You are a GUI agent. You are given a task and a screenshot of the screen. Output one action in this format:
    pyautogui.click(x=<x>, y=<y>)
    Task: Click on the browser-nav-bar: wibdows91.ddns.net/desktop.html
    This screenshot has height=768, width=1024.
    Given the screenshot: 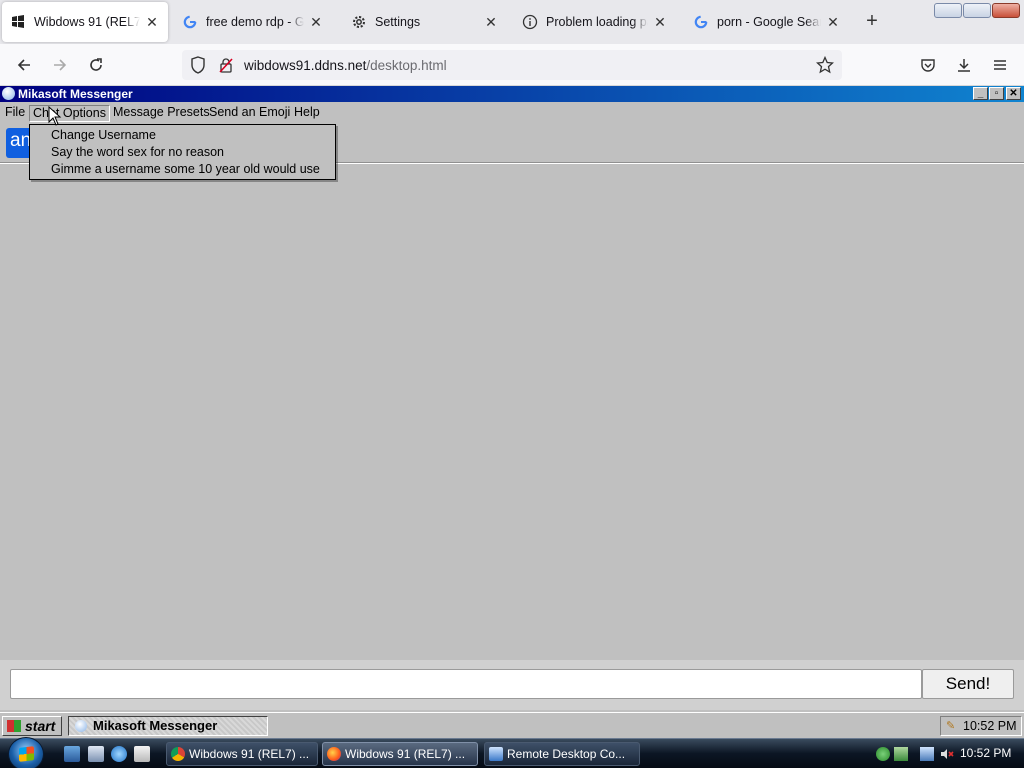 What is the action you would take?
    pyautogui.click(x=512, y=65)
    